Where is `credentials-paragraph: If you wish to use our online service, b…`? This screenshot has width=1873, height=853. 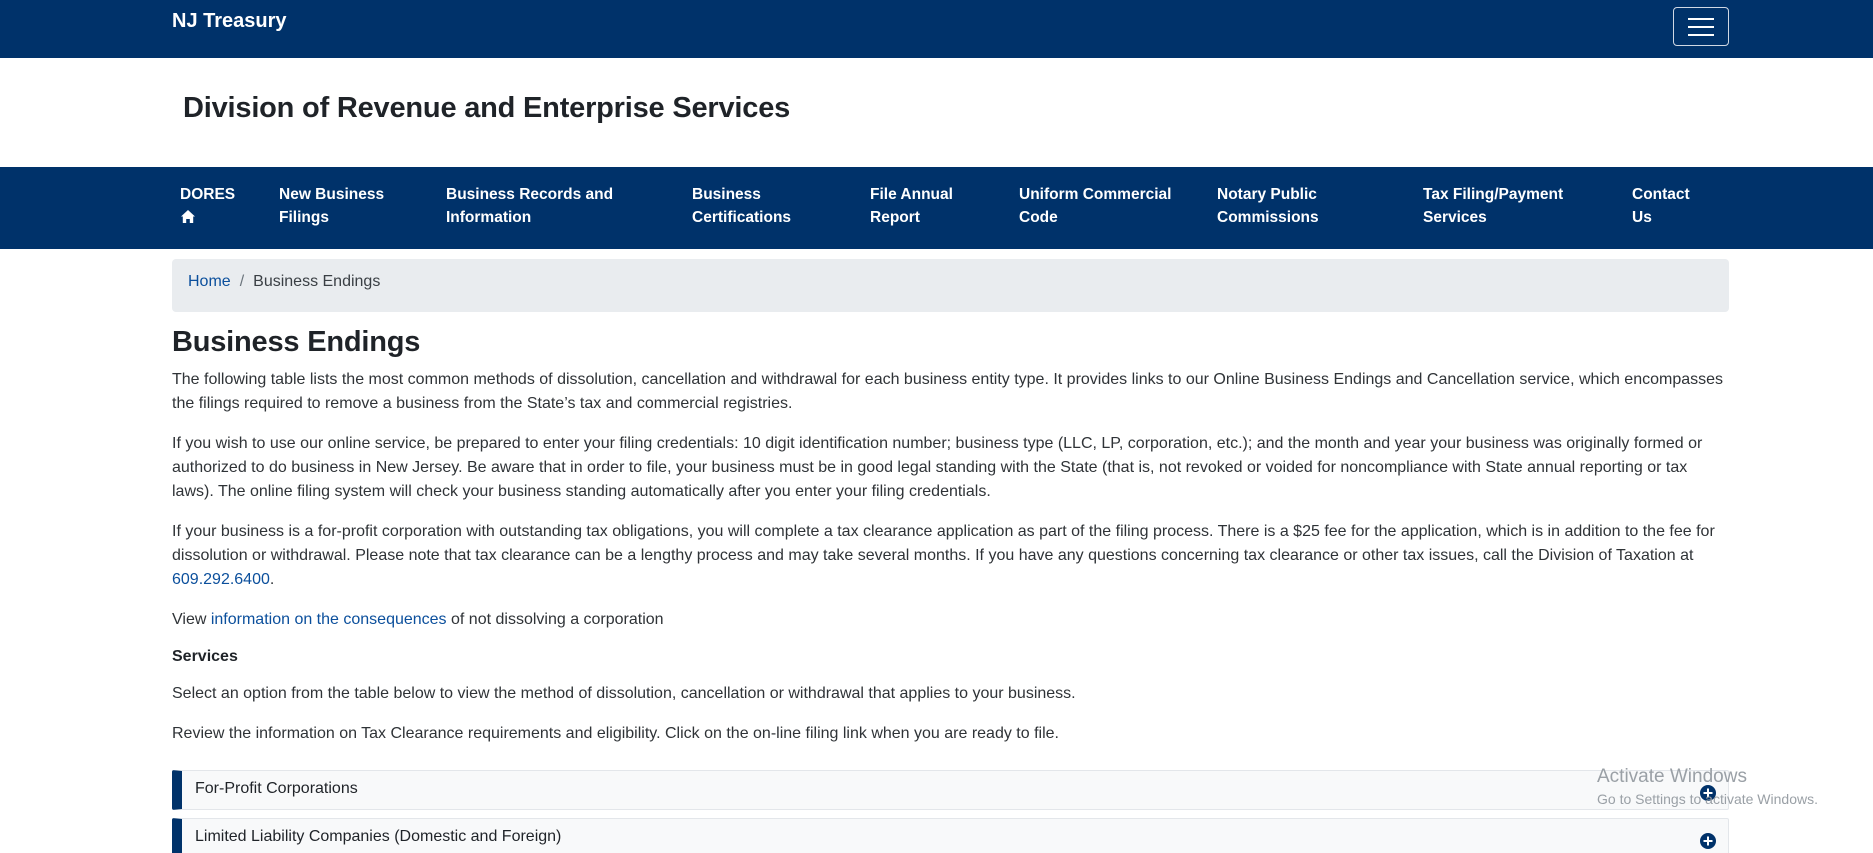
credentials-paragraph: If you wish to use our online service, b… is located at coordinates (937, 467).